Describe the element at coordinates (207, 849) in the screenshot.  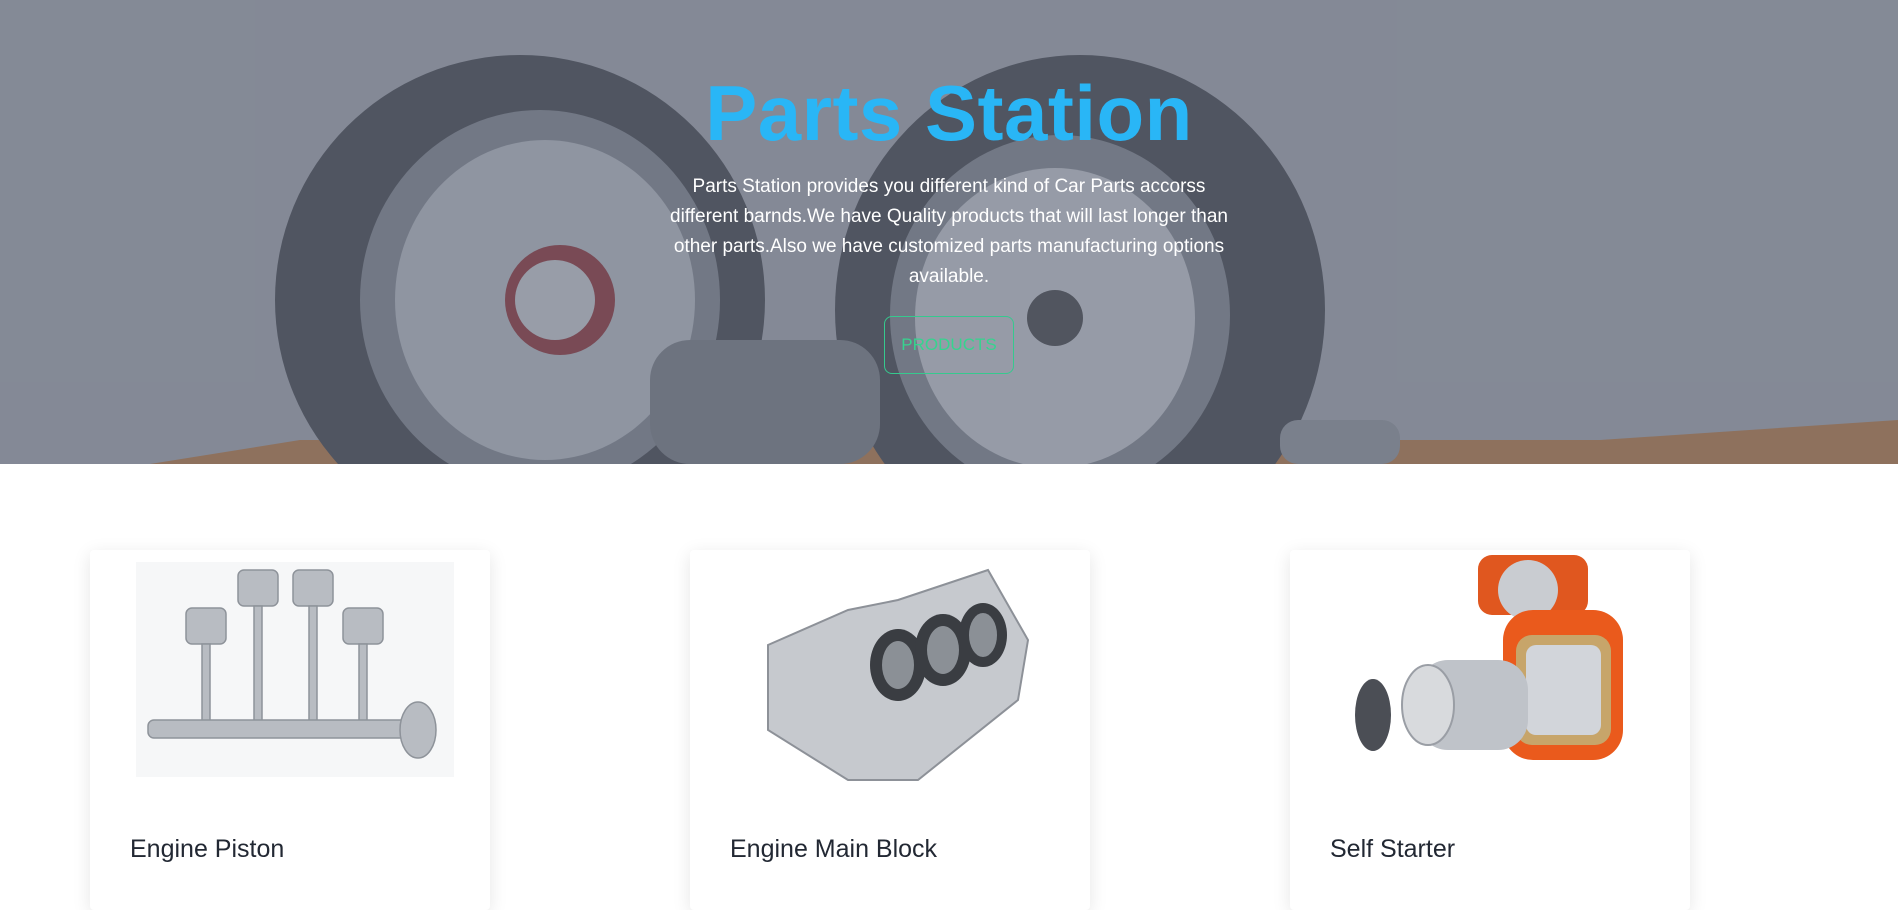
I see `product-title: Engine Piston` at that location.